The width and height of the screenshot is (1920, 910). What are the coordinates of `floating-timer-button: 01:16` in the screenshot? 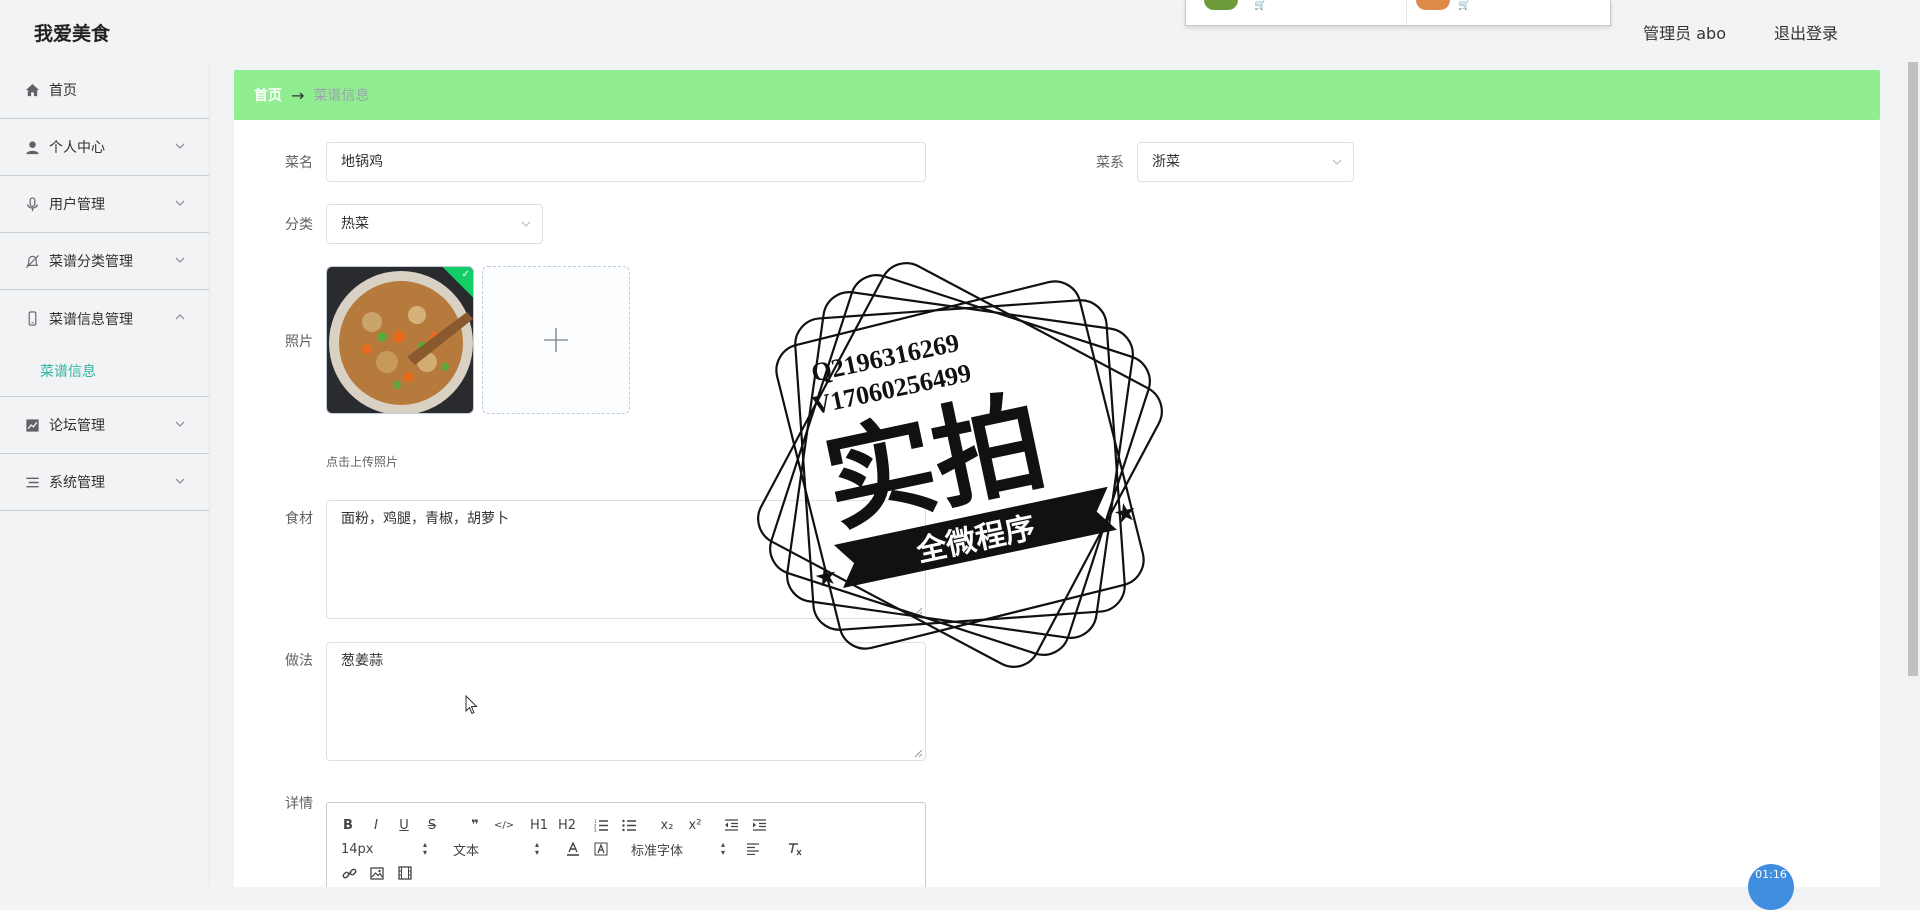 It's located at (1771, 887).